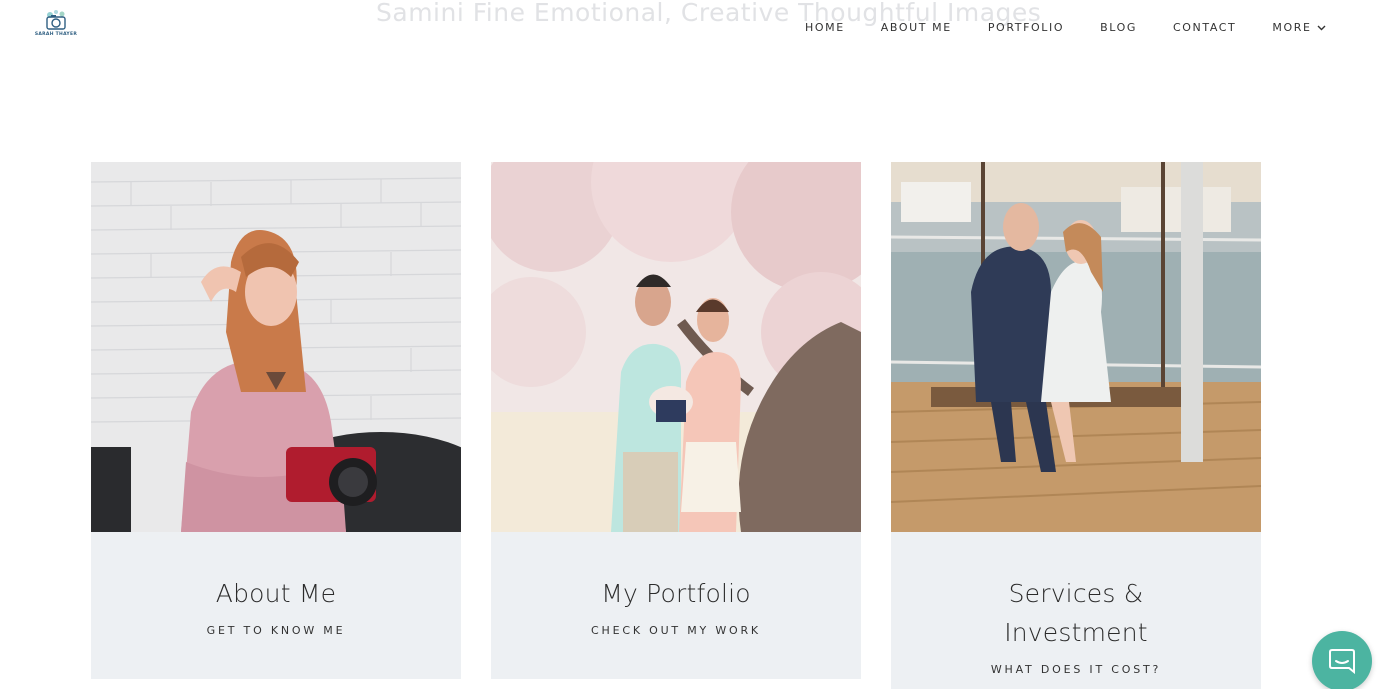 The image size is (1379, 689). What do you see at coordinates (1204, 27) in the screenshot?
I see `nav-contact: CONTACT` at bounding box center [1204, 27].